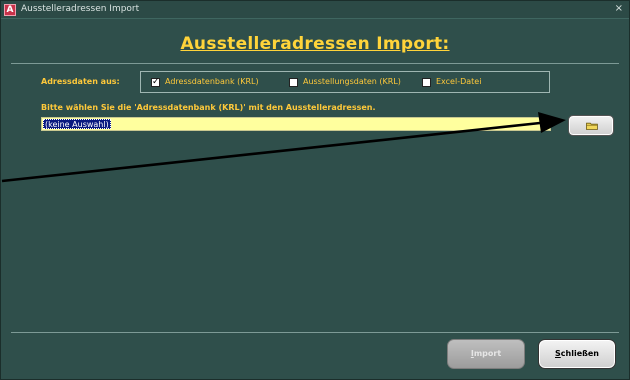 The width and height of the screenshot is (630, 380). What do you see at coordinates (458, 81) in the screenshot?
I see `option-excel-datei-label: Excel-Datei` at bounding box center [458, 81].